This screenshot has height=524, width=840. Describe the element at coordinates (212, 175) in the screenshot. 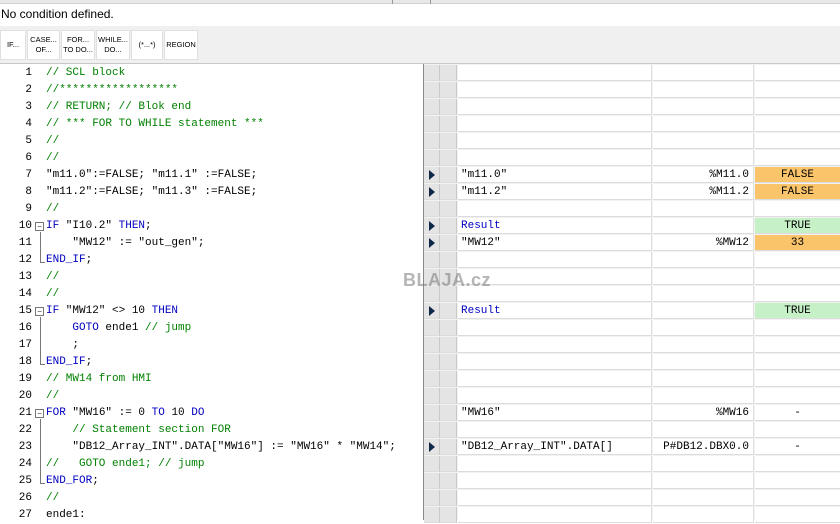

I see `code-line: 7 "m11.0":=FALSE; "m11.1" :=FALSE;` at that location.